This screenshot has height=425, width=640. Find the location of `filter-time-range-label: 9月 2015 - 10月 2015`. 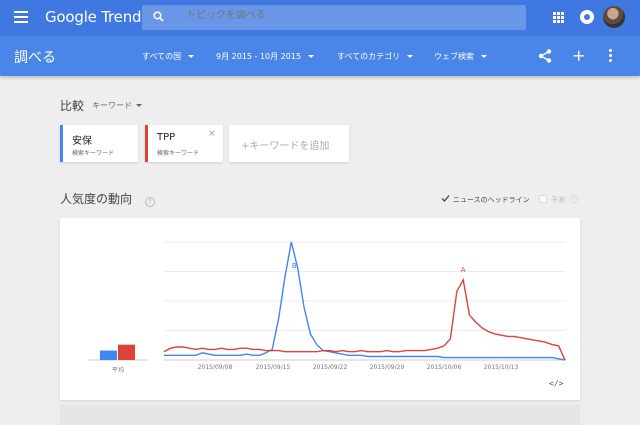

filter-time-range-label: 9月 2015 - 10月 2015 is located at coordinates (259, 56).